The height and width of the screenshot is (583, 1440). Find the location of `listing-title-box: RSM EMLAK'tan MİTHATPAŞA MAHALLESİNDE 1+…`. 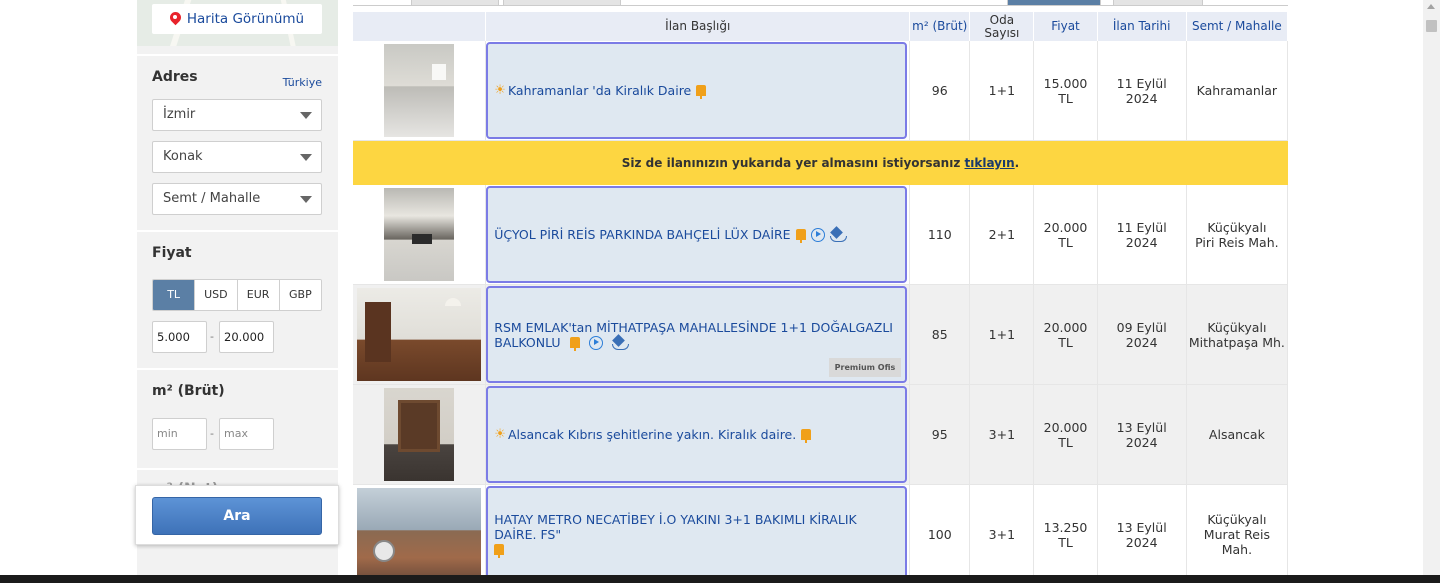

listing-title-box: RSM EMLAK'tan MİTHATPAŞA MAHALLESİNDE 1+… is located at coordinates (697, 334).